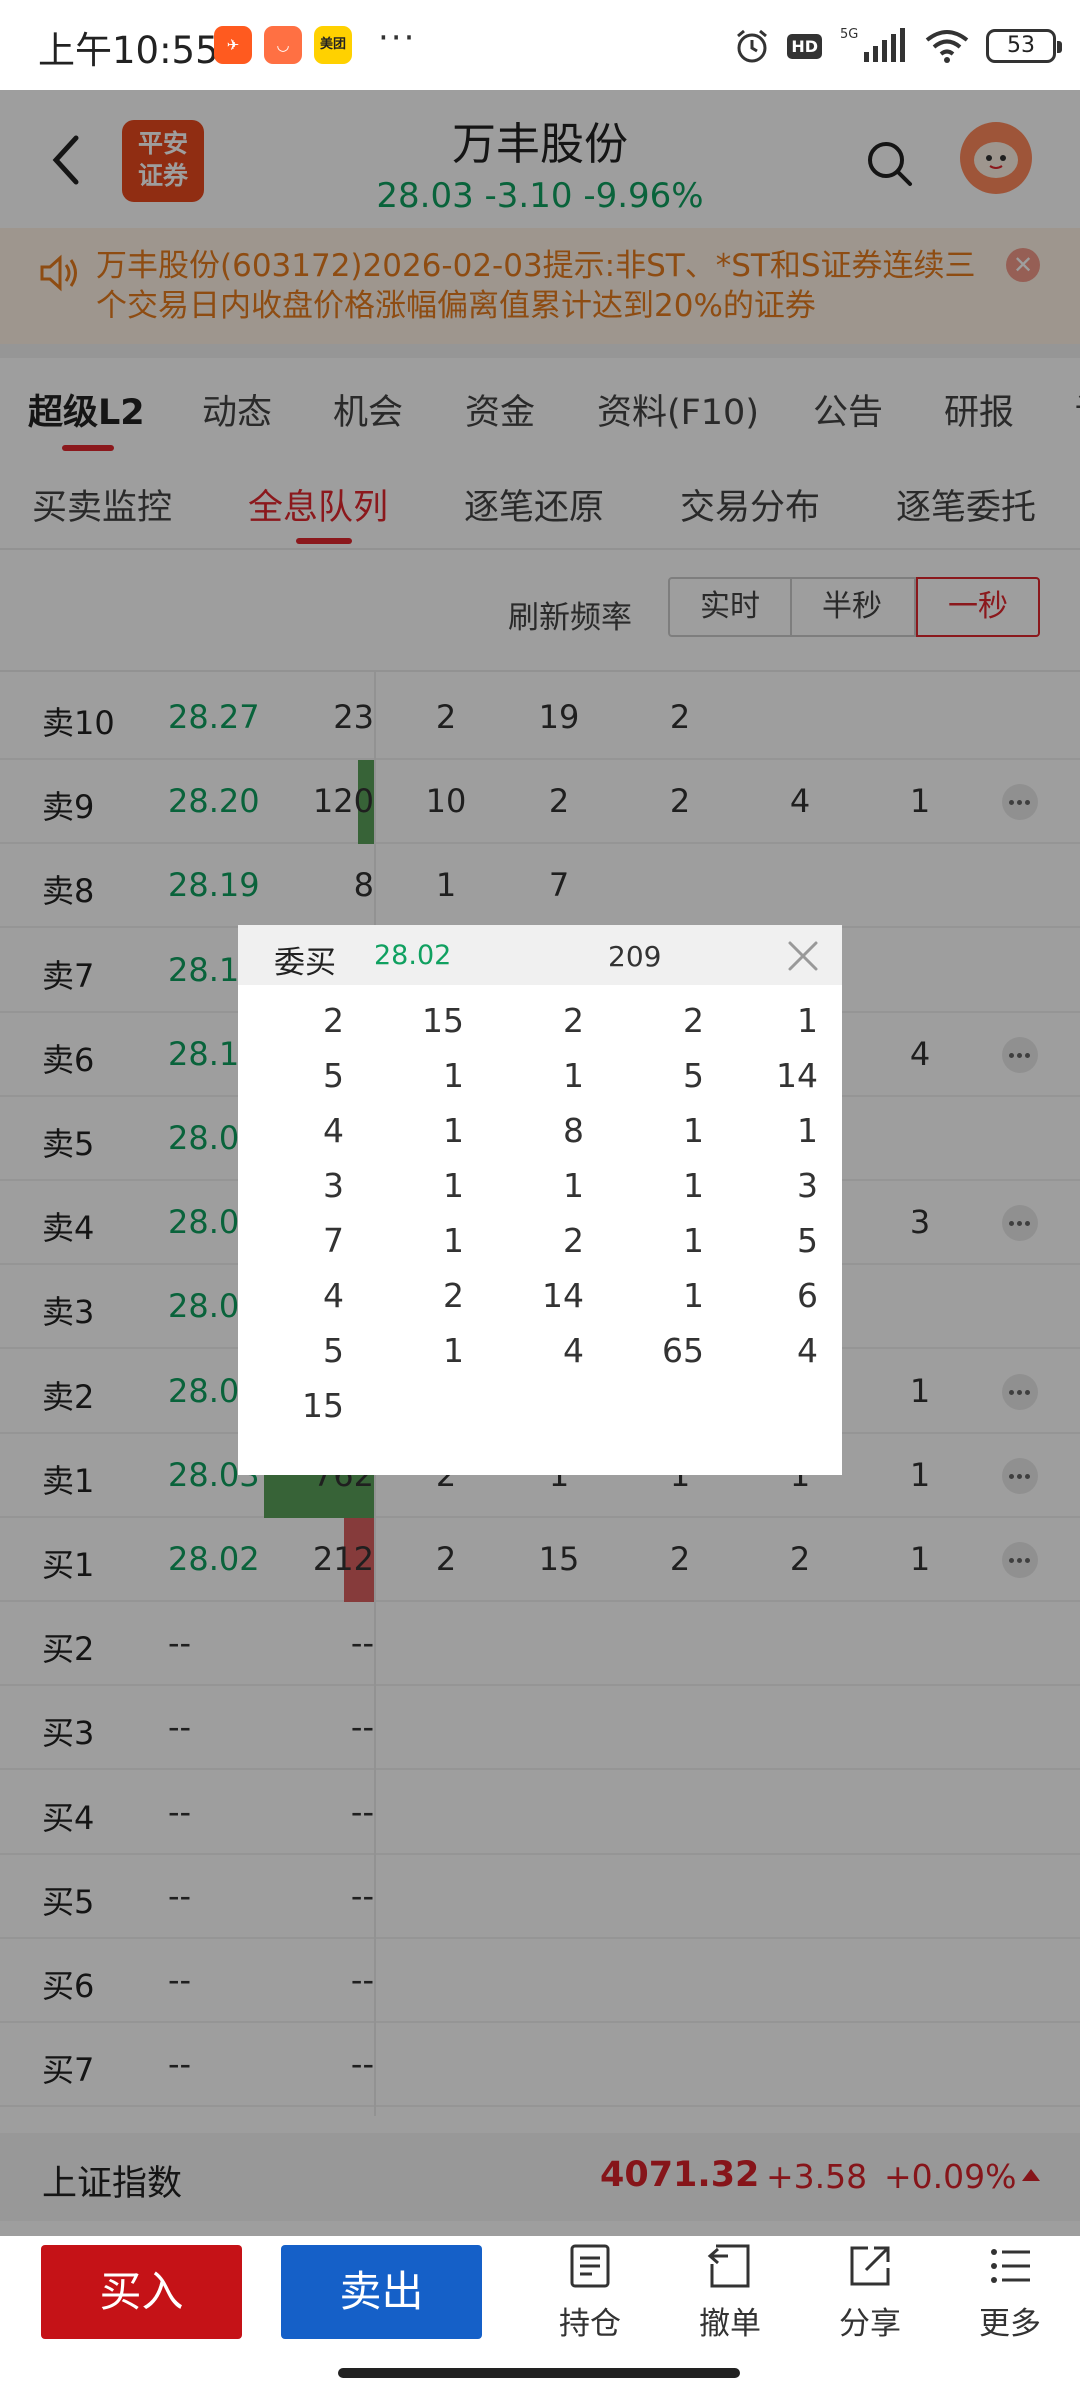  What do you see at coordinates (870, 2324) in the screenshot?
I see `share-label: 分享` at bounding box center [870, 2324].